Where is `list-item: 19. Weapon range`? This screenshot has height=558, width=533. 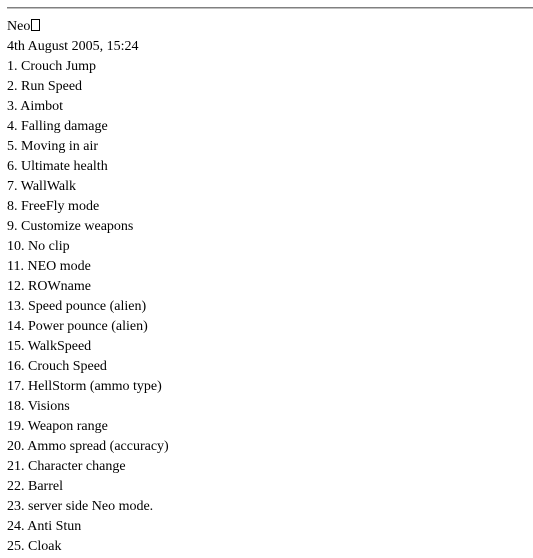
list-item: 19. Weapon range is located at coordinates (57, 426).